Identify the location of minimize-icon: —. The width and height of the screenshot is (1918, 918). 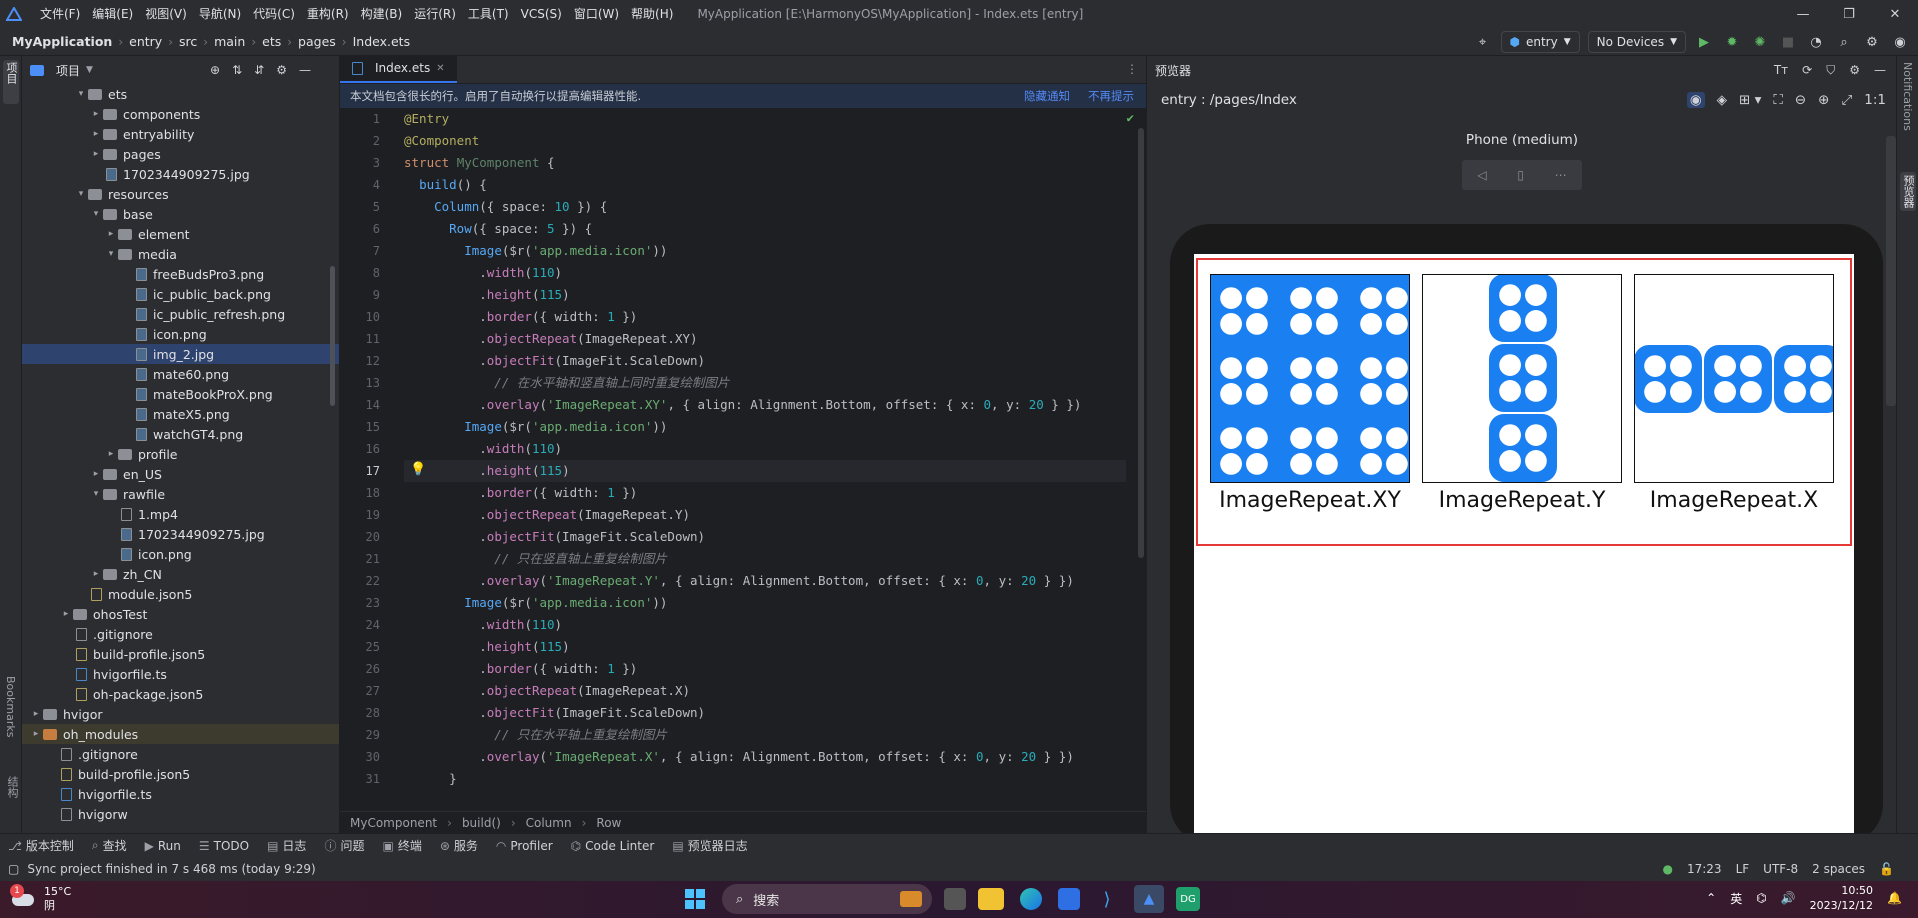
(1803, 14).